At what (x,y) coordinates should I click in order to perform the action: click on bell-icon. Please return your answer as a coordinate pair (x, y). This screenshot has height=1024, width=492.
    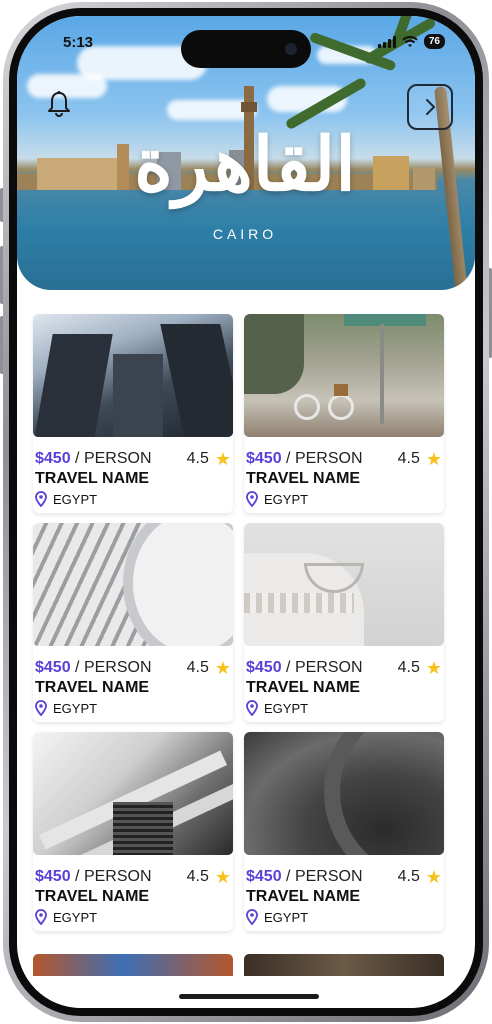
    Looking at the image, I should click on (59, 104).